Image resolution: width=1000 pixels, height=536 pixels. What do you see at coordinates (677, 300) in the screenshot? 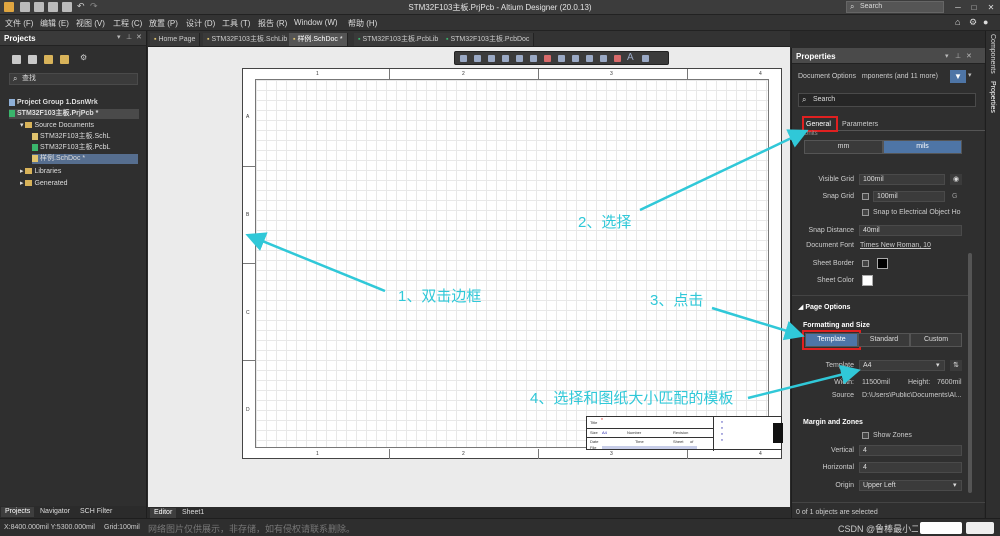
I see `annotation-step-3: 3、点击` at bounding box center [677, 300].